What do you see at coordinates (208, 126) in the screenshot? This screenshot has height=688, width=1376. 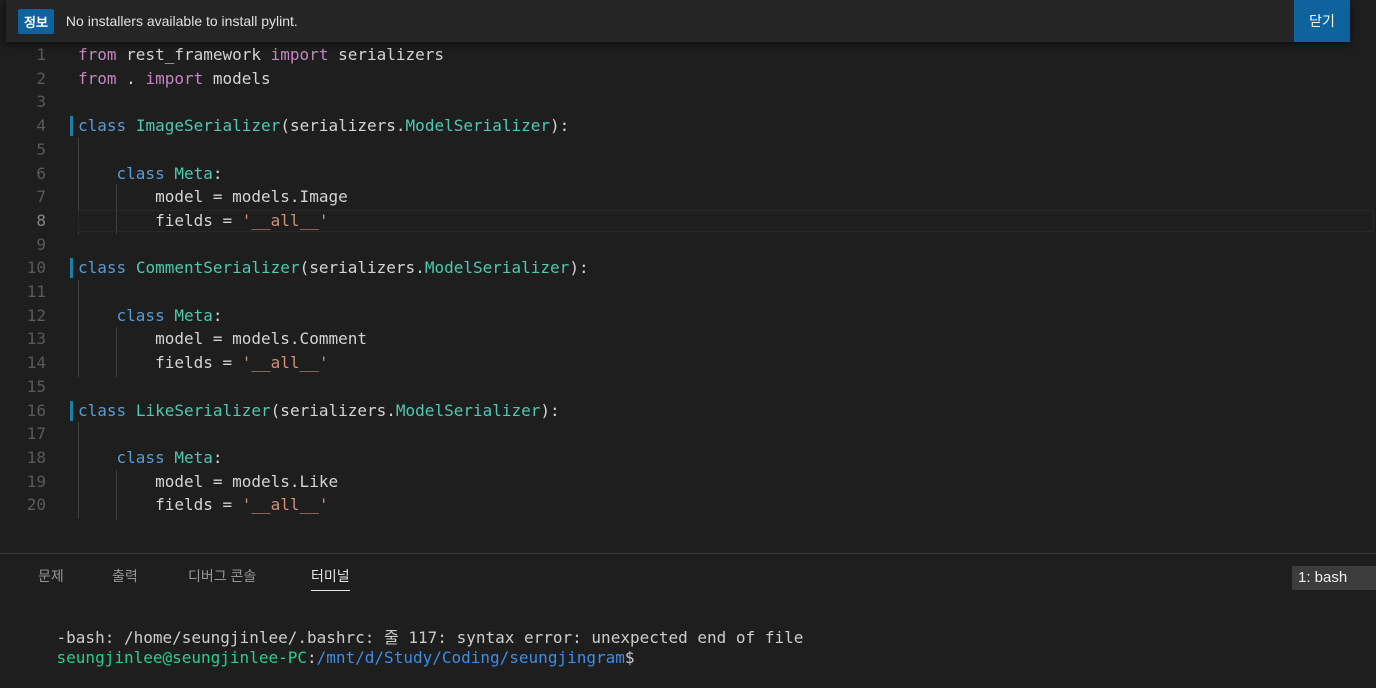 I see `code-token: ImageSerializer` at bounding box center [208, 126].